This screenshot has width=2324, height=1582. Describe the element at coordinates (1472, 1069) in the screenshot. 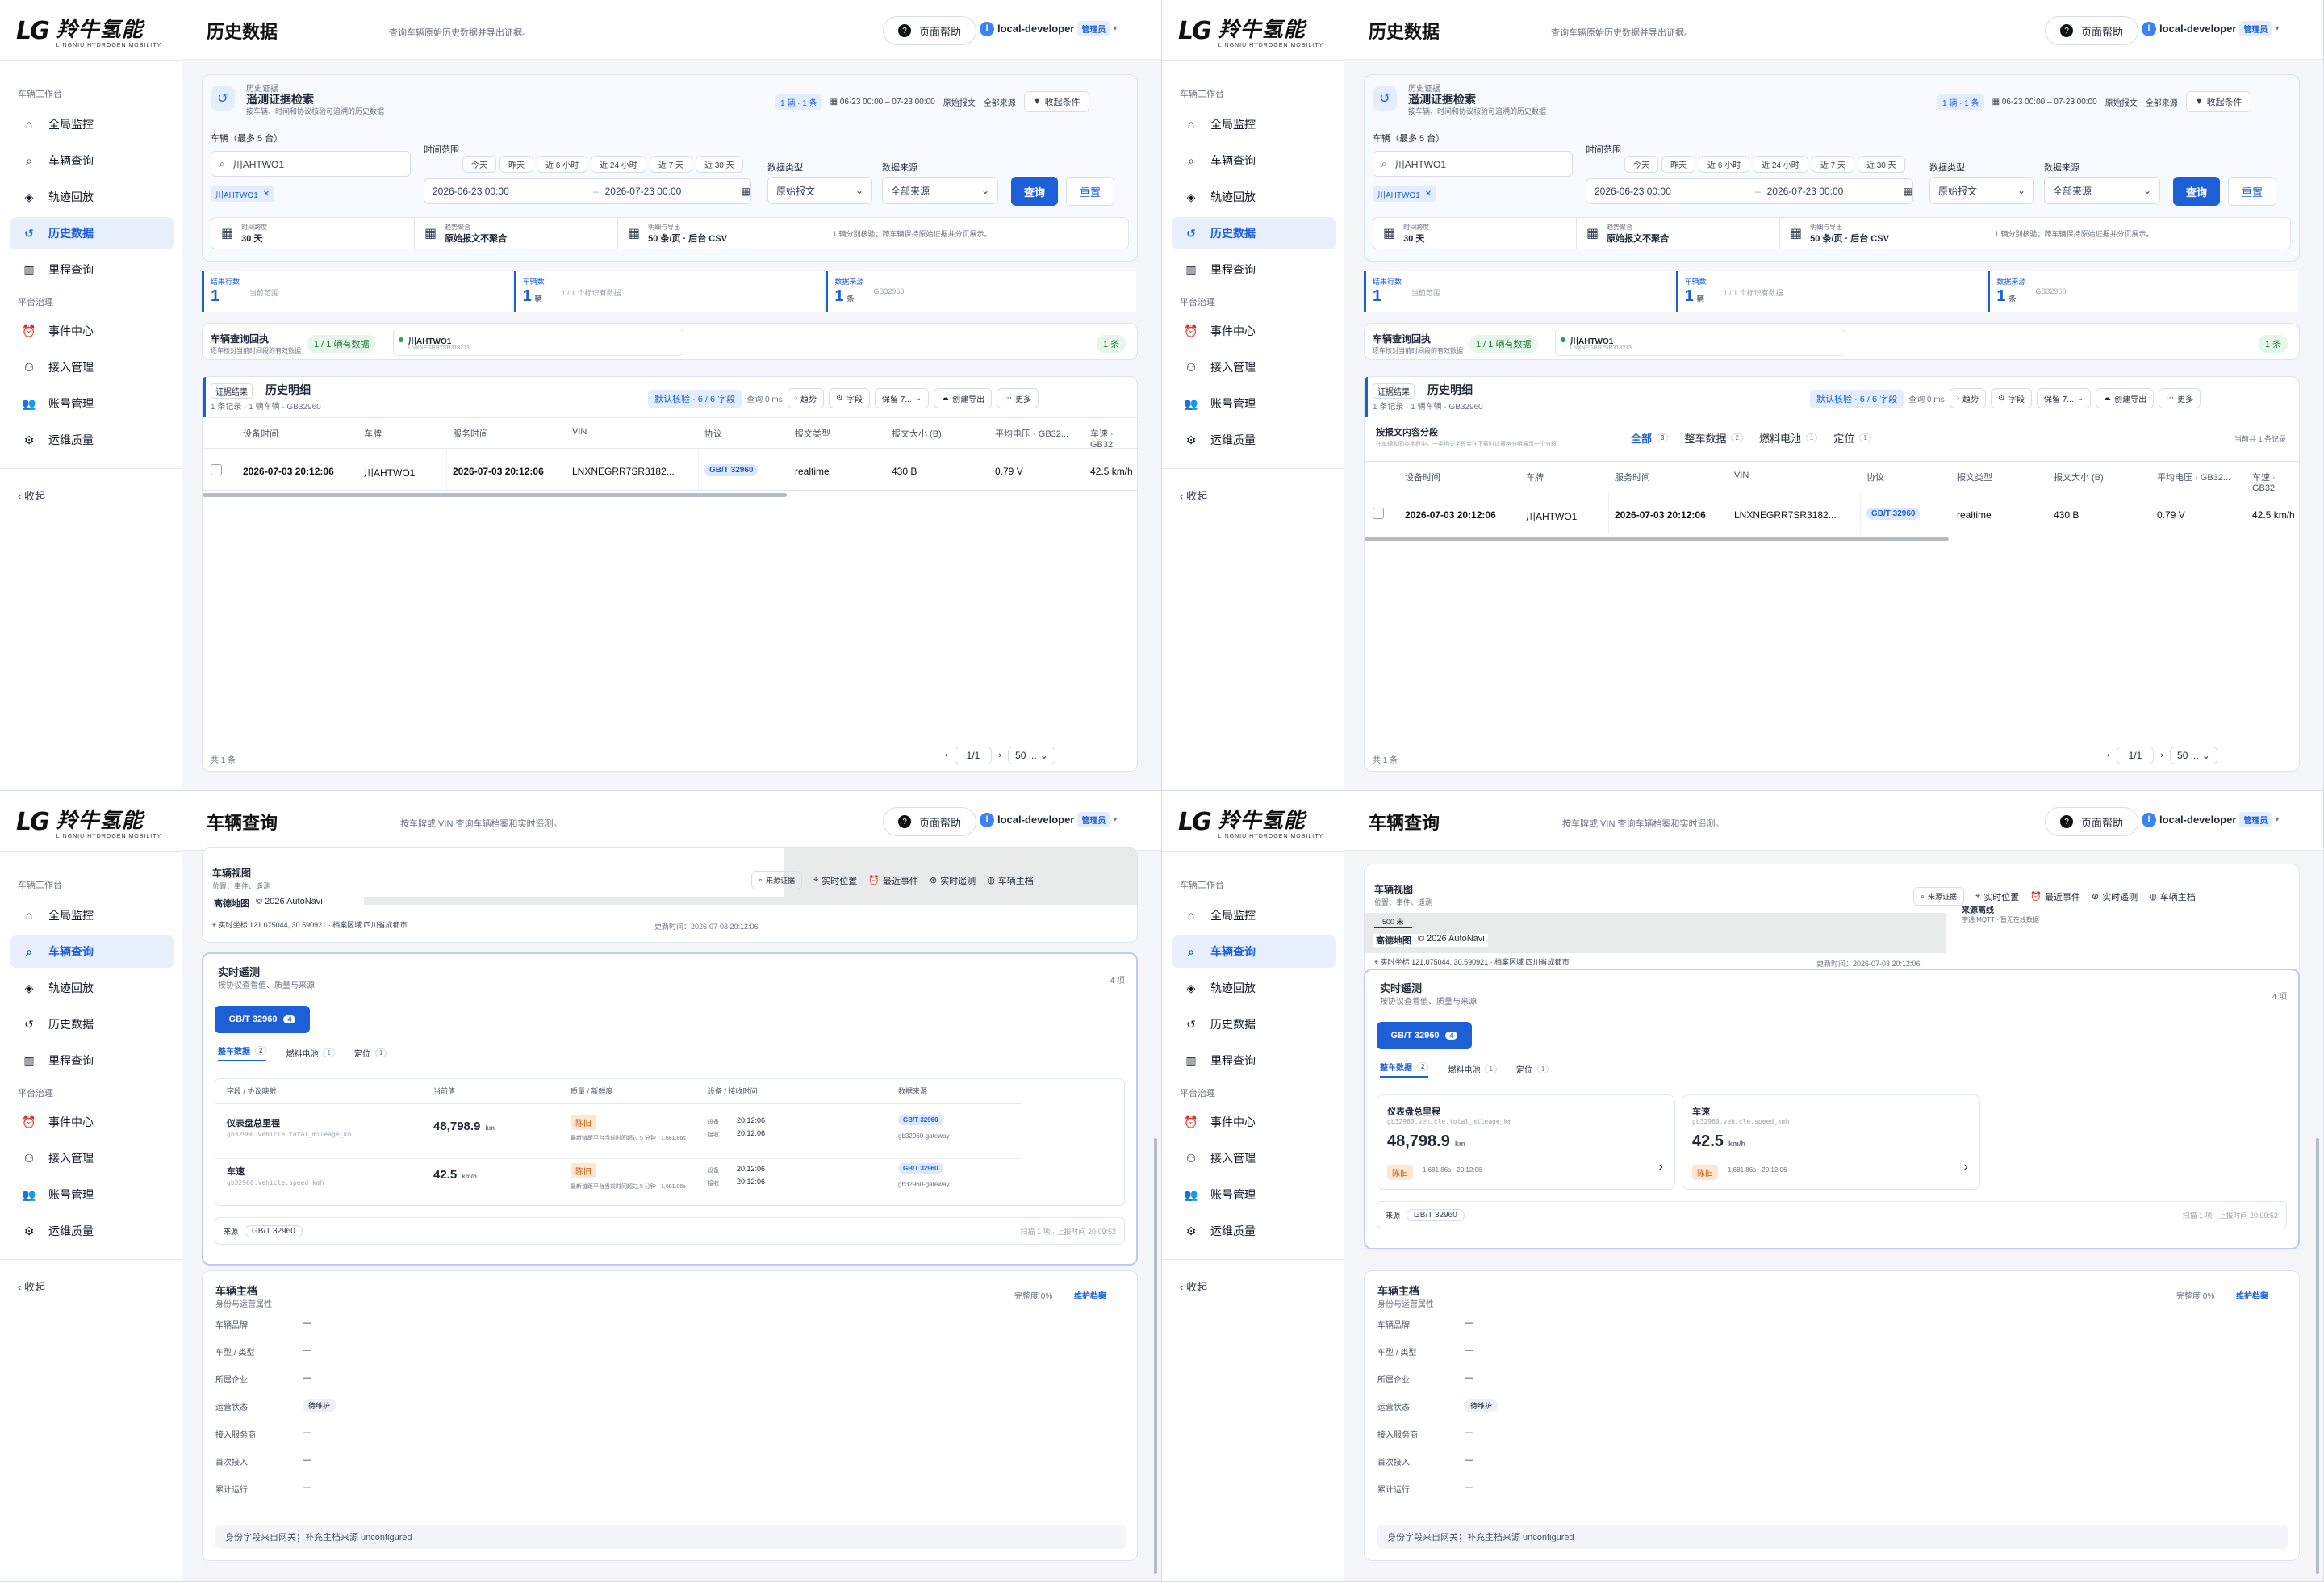

I see `rt-tab: 燃料电池 1` at that location.